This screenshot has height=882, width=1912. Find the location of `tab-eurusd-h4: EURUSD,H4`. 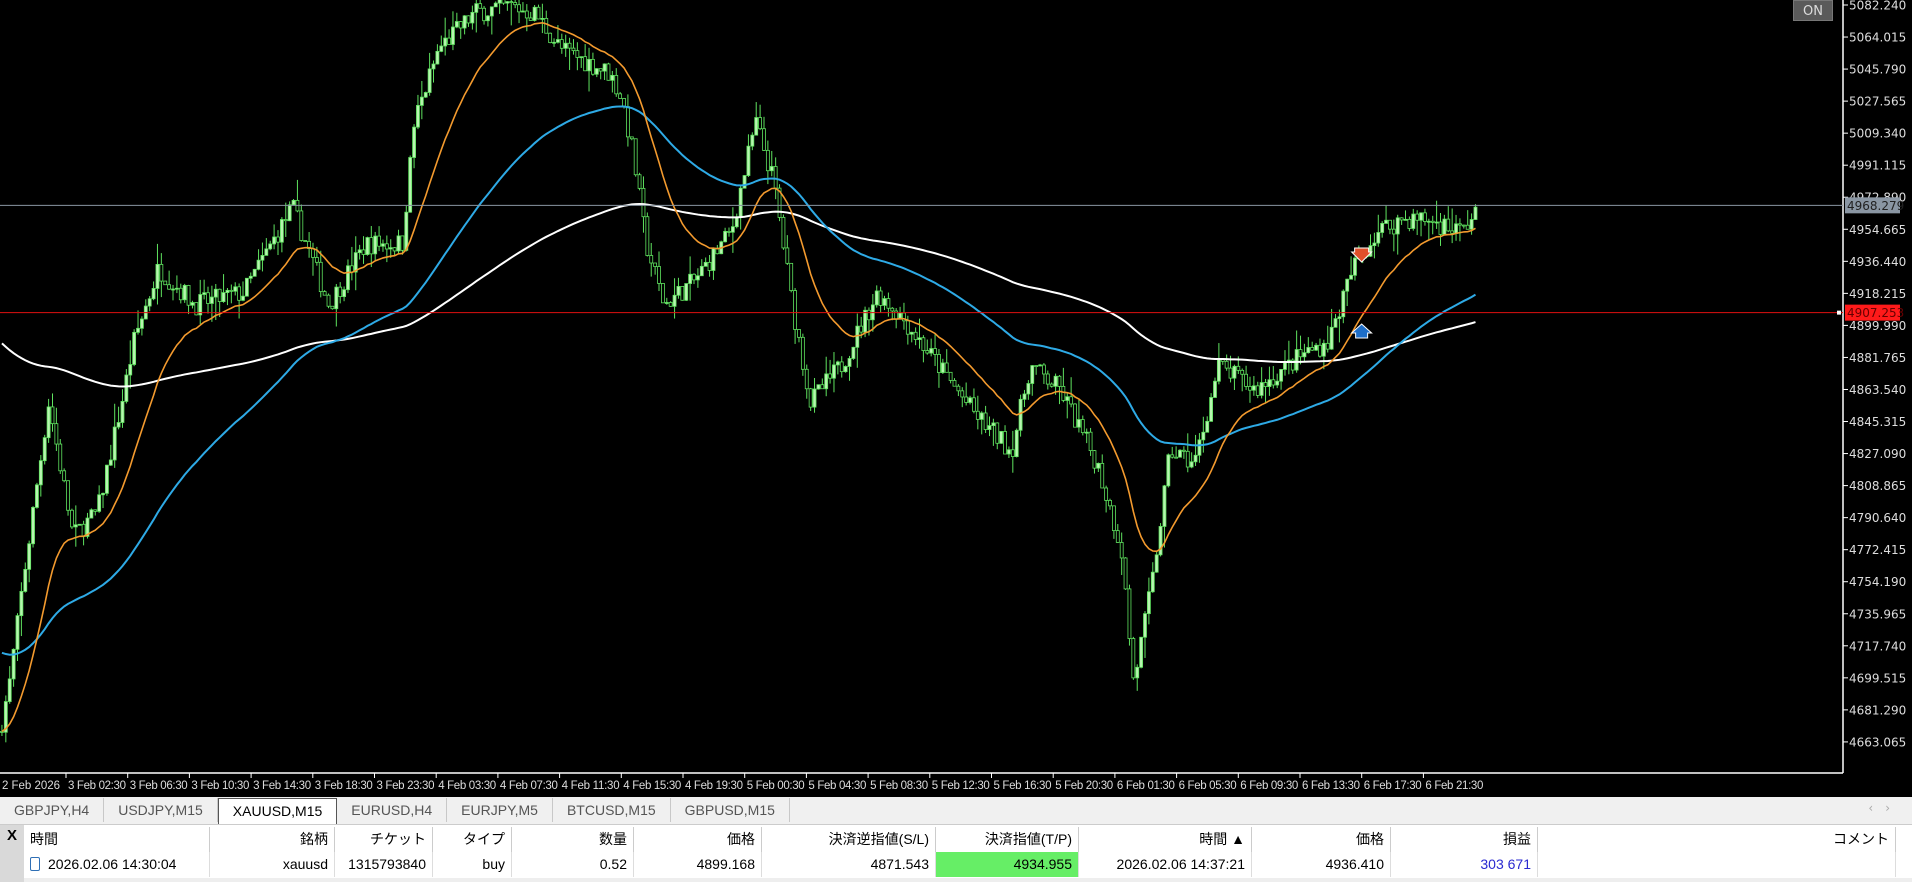

tab-eurusd-h4: EURUSD,H4 is located at coordinates (392, 810).